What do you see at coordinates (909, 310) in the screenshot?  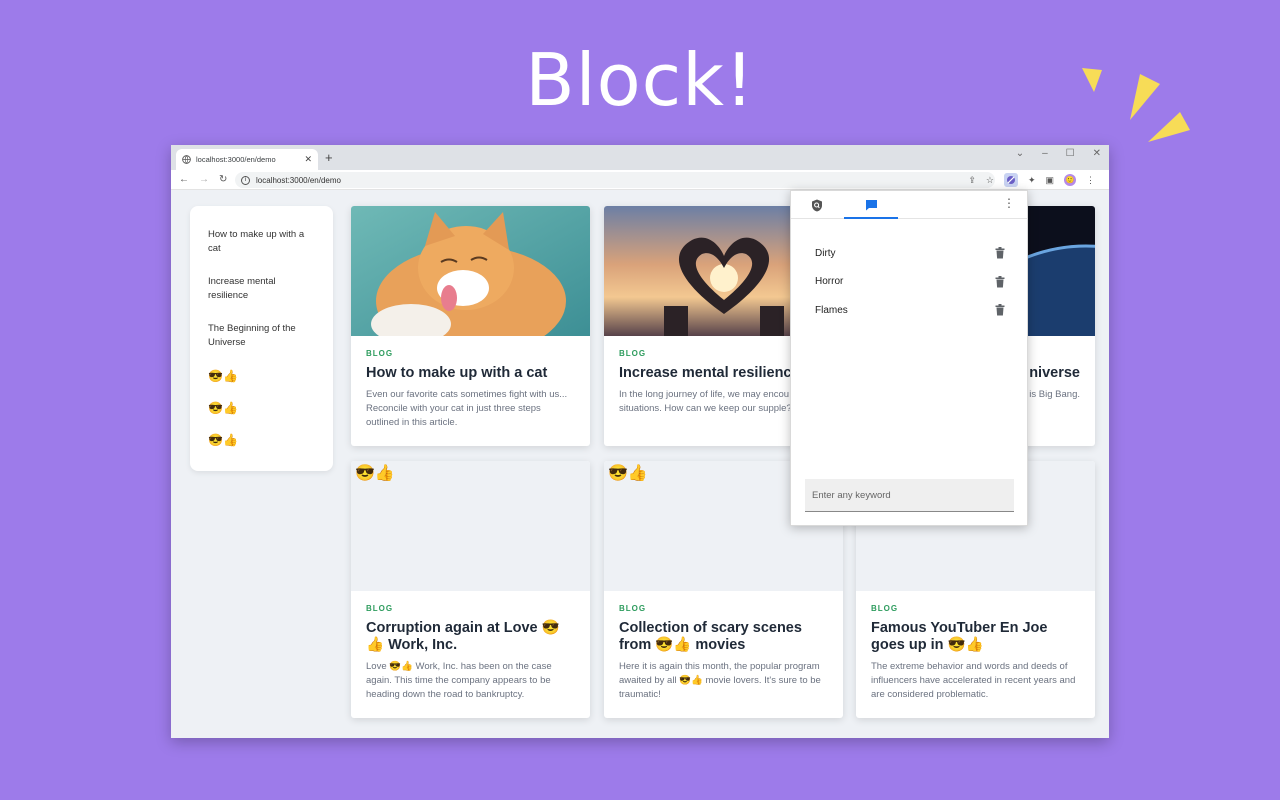 I see `list-item: Flames` at bounding box center [909, 310].